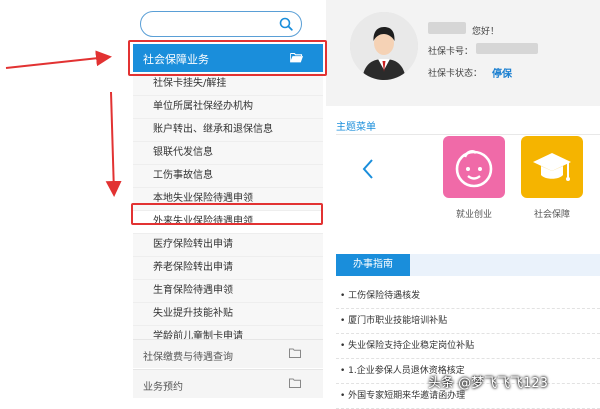 The height and width of the screenshot is (409, 600). I want to click on arrow-to-item, so click(113, 144).